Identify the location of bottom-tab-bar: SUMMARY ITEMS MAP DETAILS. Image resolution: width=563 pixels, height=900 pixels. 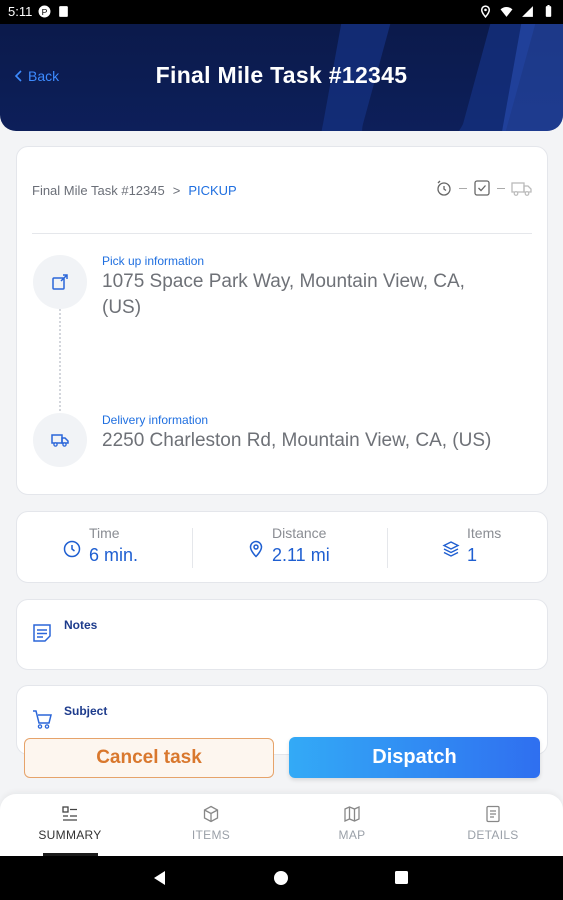
(281, 825).